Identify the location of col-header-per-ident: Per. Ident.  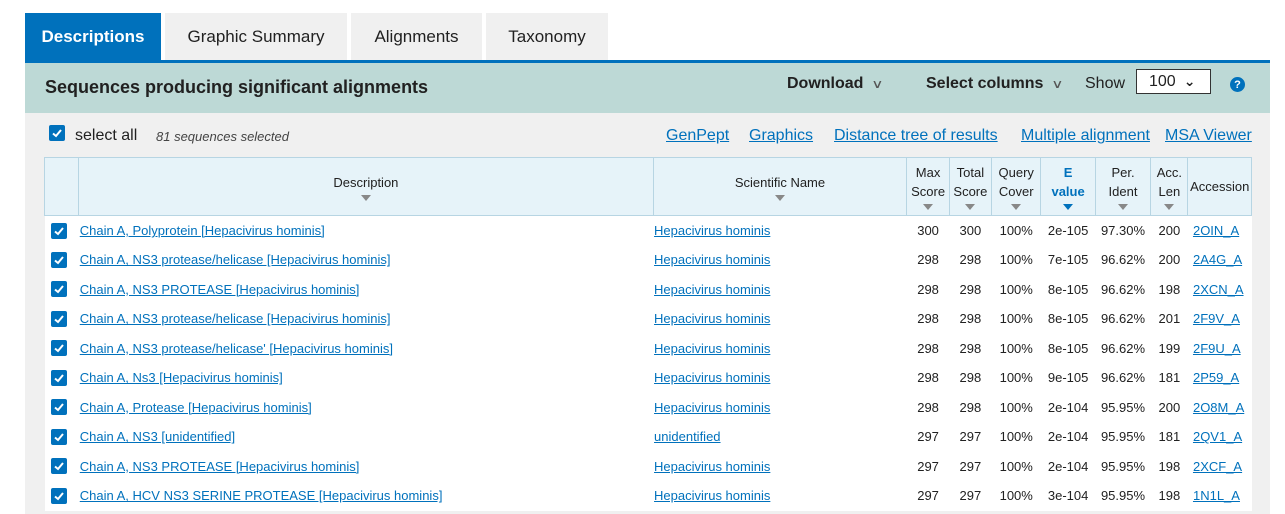
(1123, 186).